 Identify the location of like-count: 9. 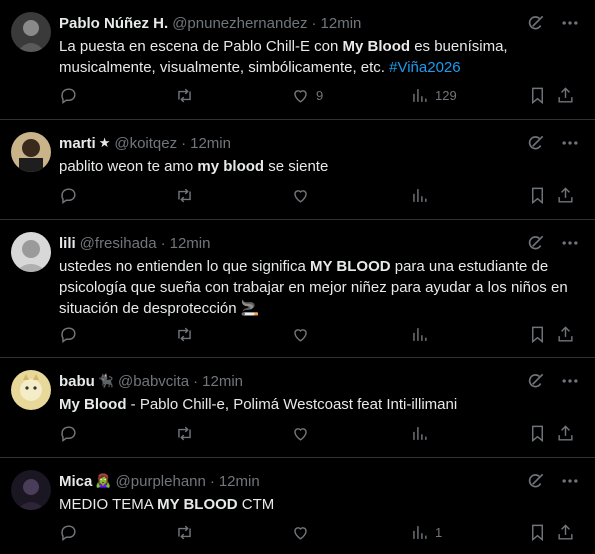
(320, 95).